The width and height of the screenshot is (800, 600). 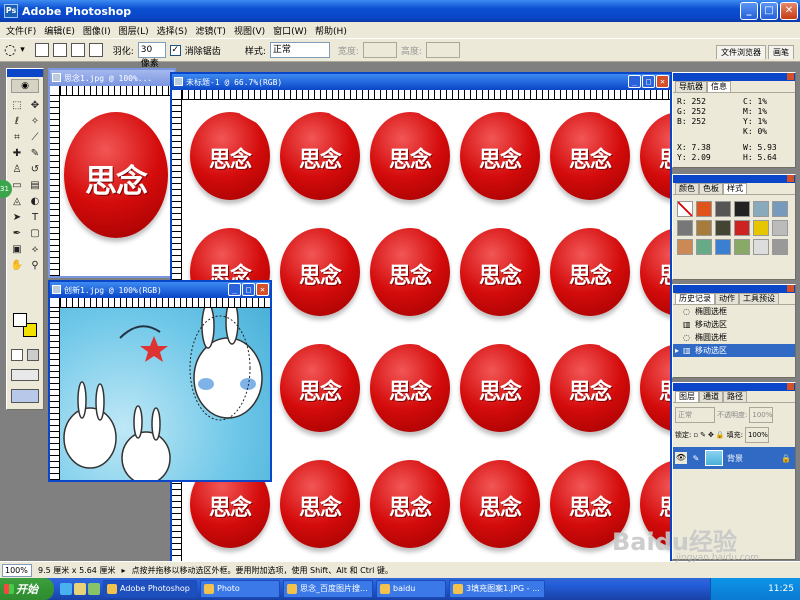 What do you see at coordinates (97, 30) in the screenshot?
I see `menu-image: 图像(I)` at bounding box center [97, 30].